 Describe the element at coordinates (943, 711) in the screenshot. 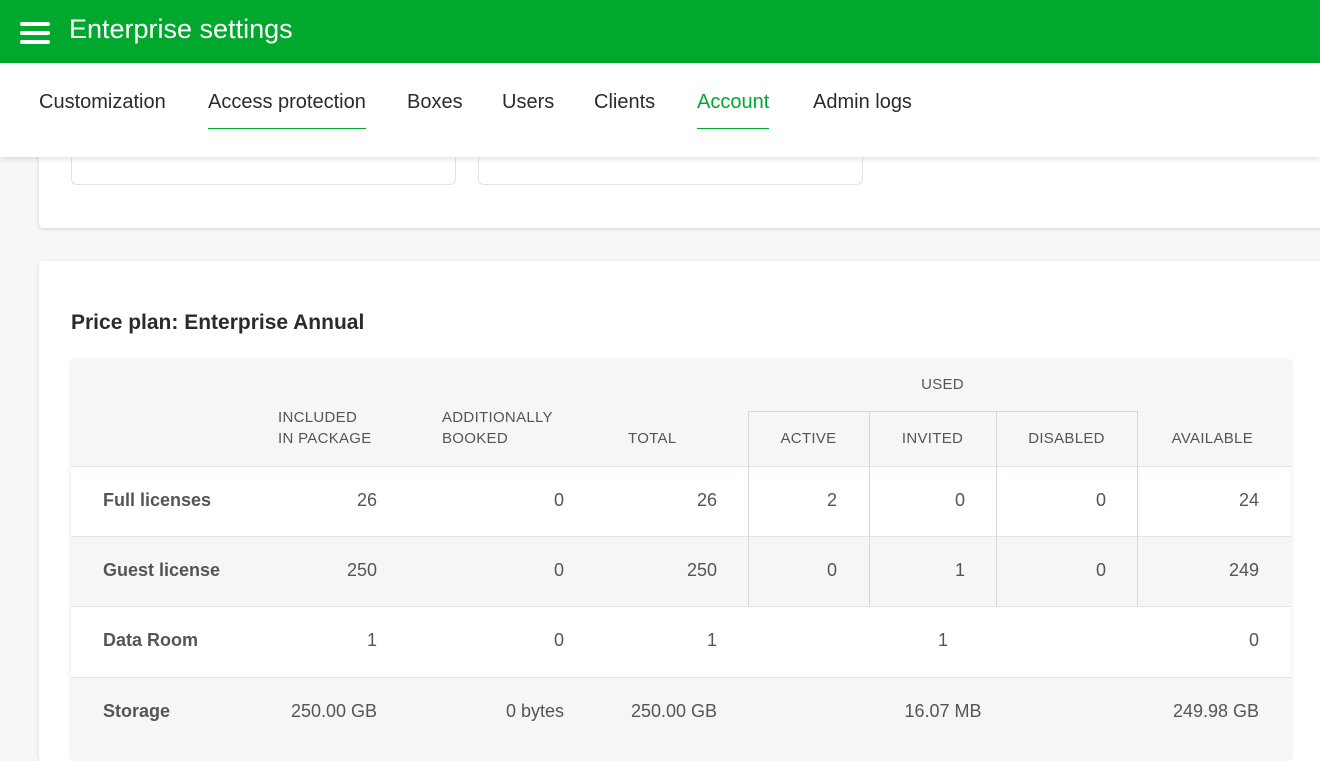

I see `cell-used: 16.07 MB` at that location.